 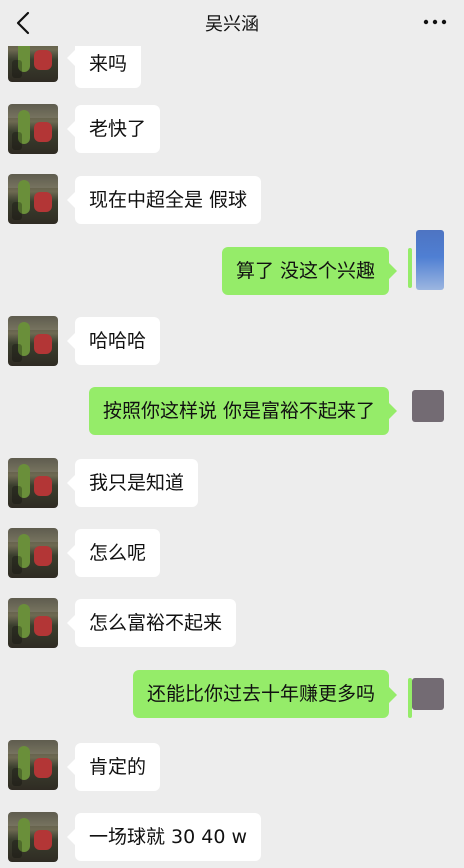 What do you see at coordinates (118, 129) in the screenshot?
I see `message-bubble: 老快了` at bounding box center [118, 129].